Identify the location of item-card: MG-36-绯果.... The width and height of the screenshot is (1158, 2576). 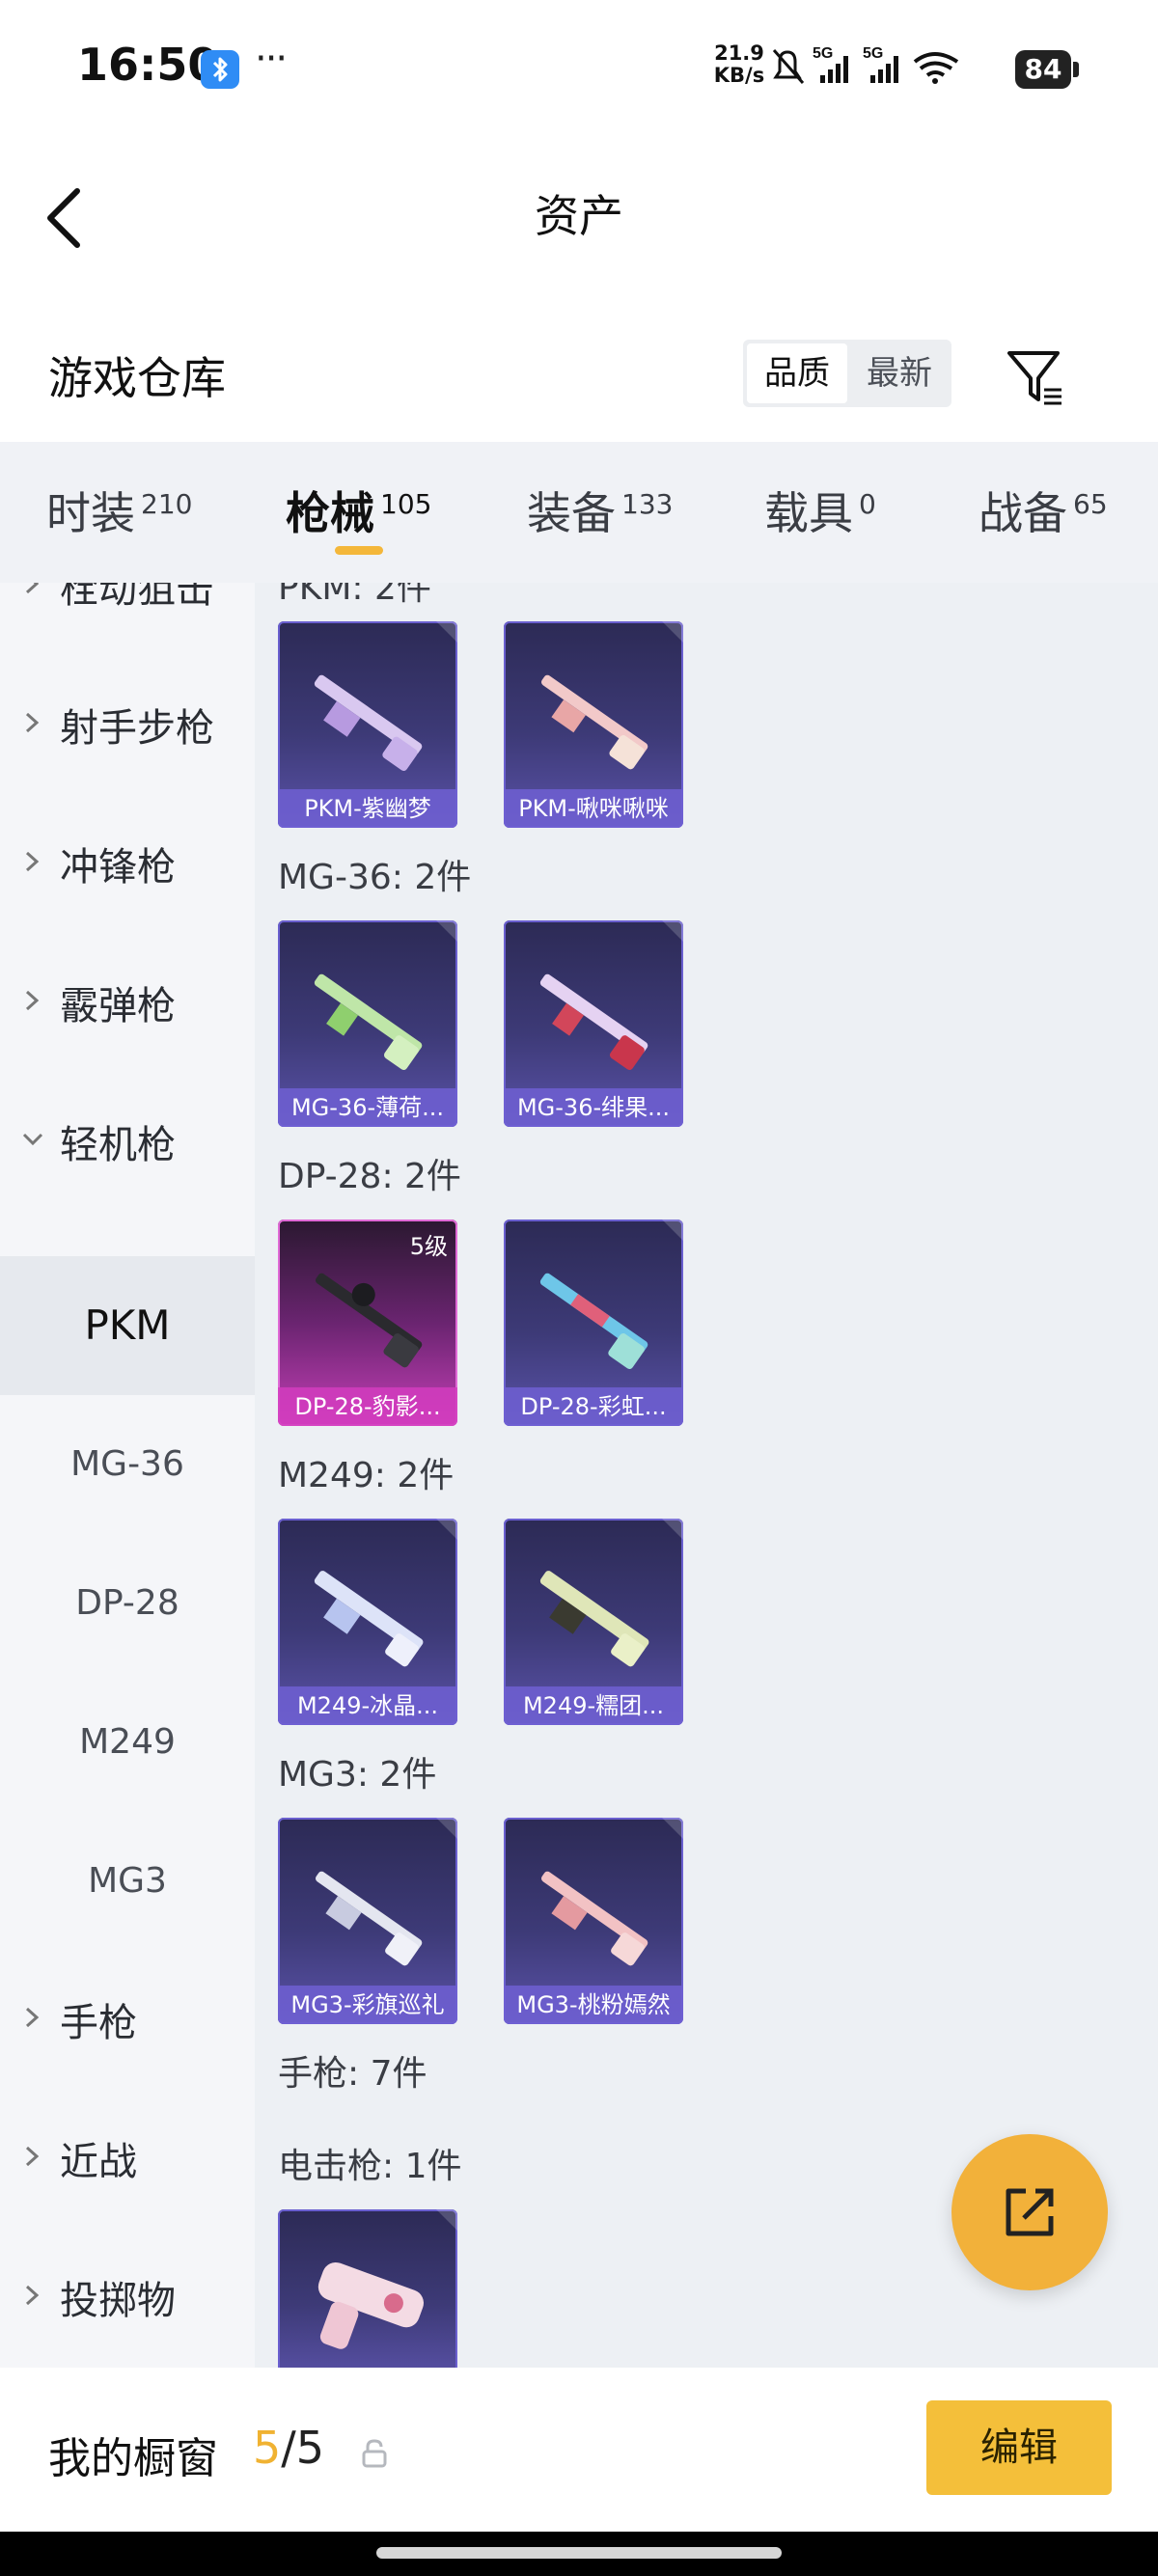
(593, 1024).